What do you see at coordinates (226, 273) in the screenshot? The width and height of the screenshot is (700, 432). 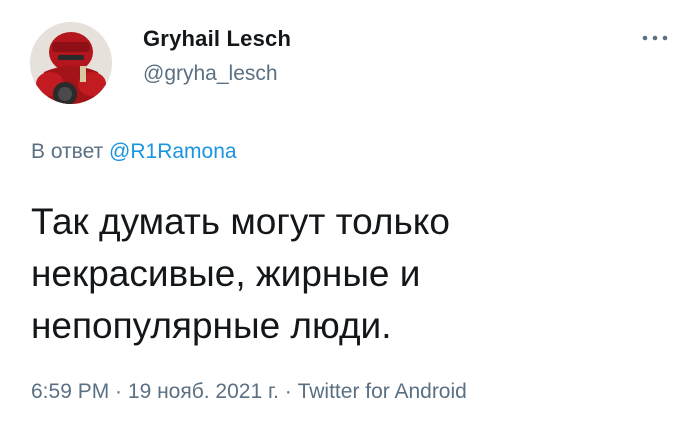 I see `tweet-text-line: некрасивые, жирные и` at bounding box center [226, 273].